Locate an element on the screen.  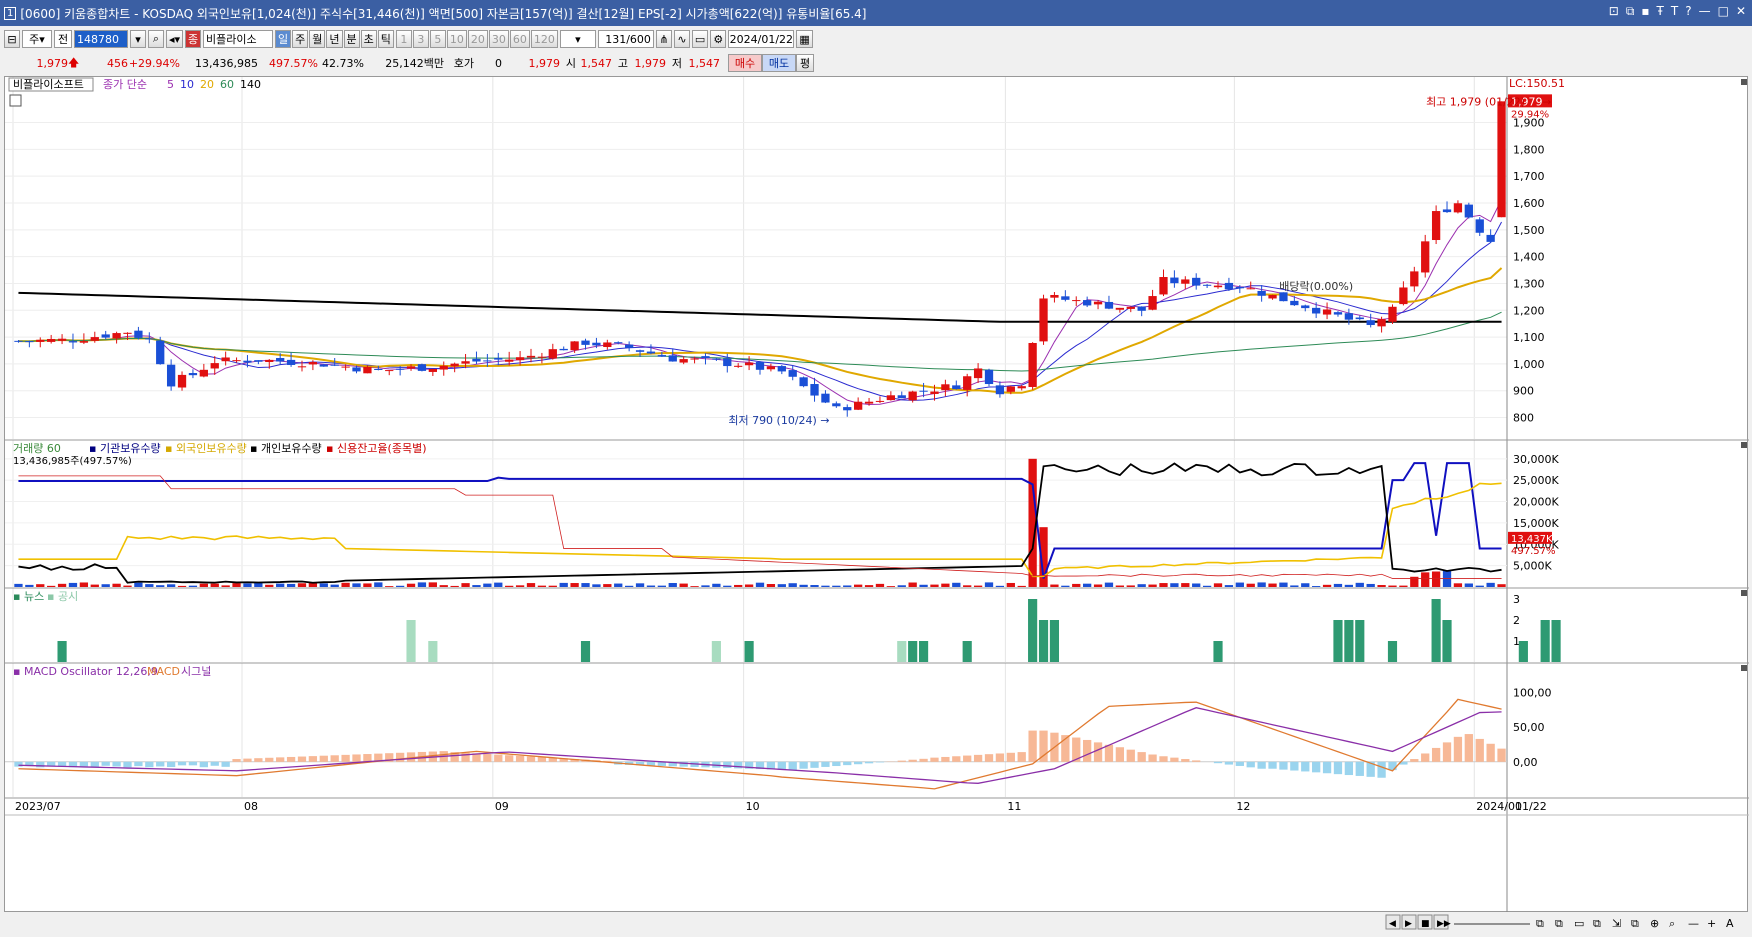
buy-button: 매수 is located at coordinates (745, 63).